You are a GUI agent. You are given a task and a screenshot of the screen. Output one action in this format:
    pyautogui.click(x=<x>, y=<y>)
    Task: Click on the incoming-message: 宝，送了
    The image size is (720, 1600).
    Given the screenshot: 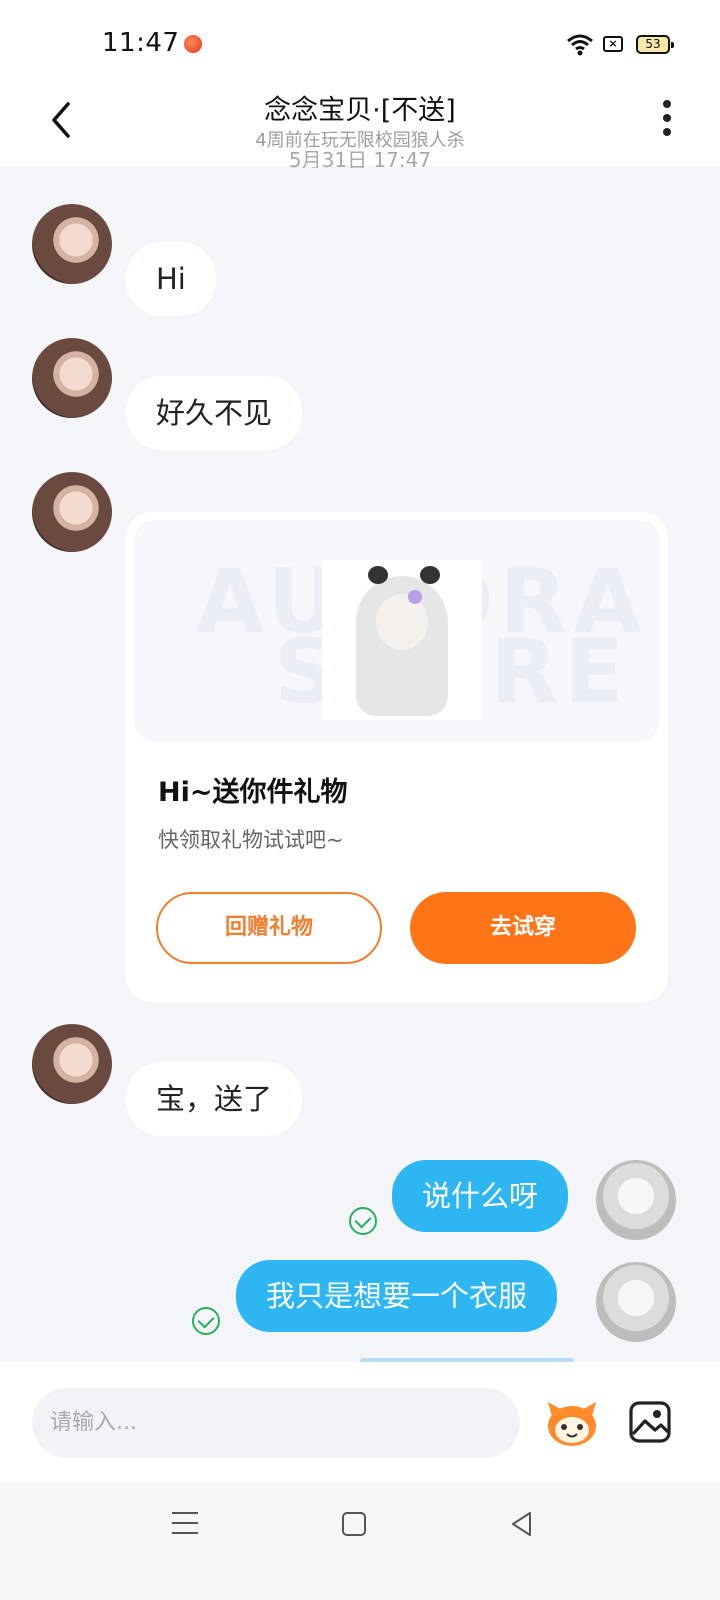 What is the action you would take?
    pyautogui.click(x=214, y=1099)
    